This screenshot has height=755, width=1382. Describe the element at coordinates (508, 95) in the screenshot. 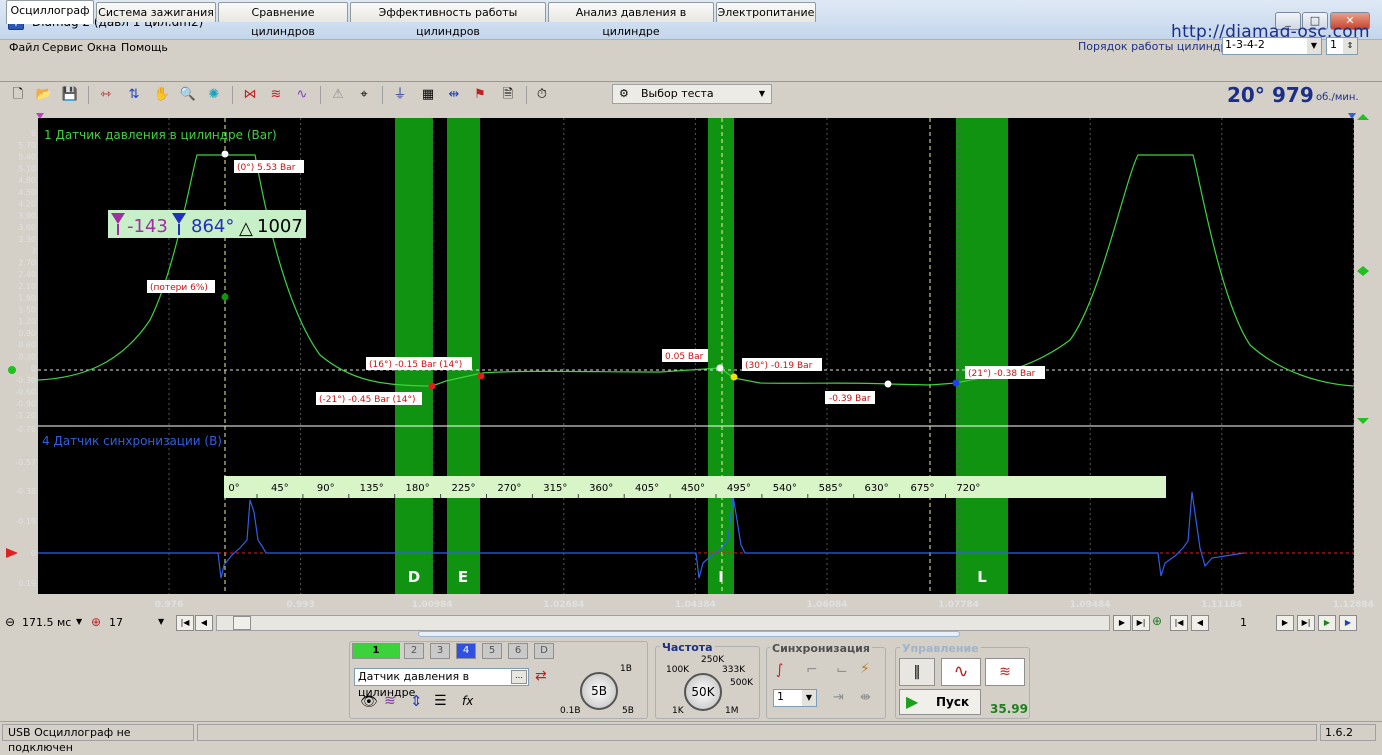

I see `document-icon: 🗎` at that location.